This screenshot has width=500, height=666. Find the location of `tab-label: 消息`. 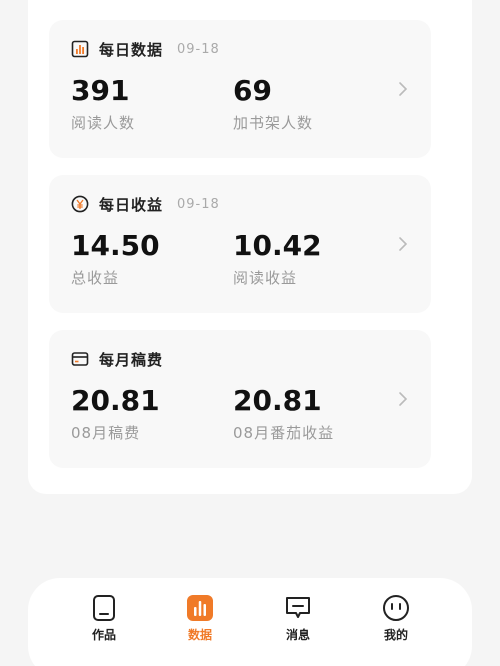

tab-label: 消息 is located at coordinates (297, 635).